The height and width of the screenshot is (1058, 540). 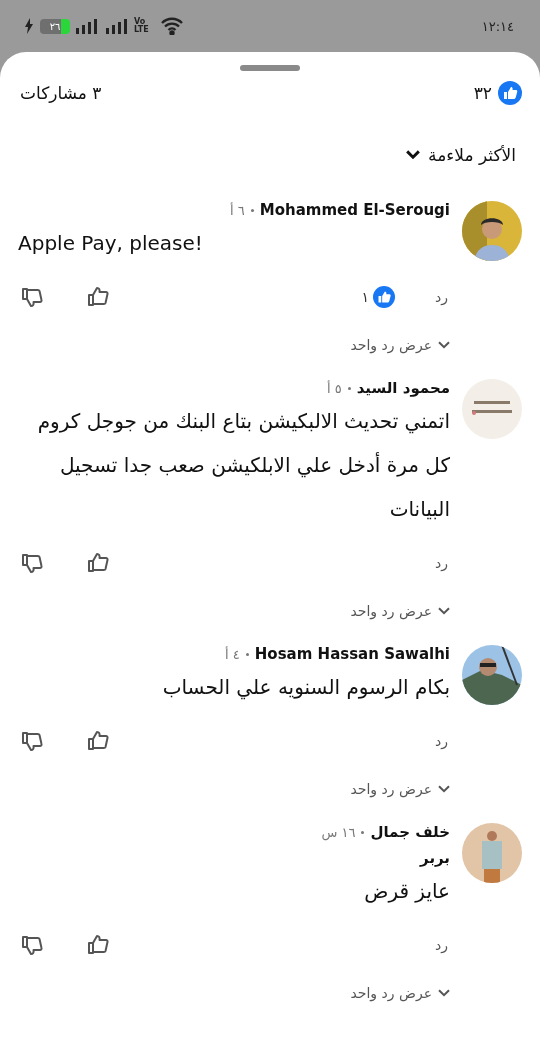 I want to click on author-name: Hosam Hassan Sawalhi, so click(x=352, y=654).